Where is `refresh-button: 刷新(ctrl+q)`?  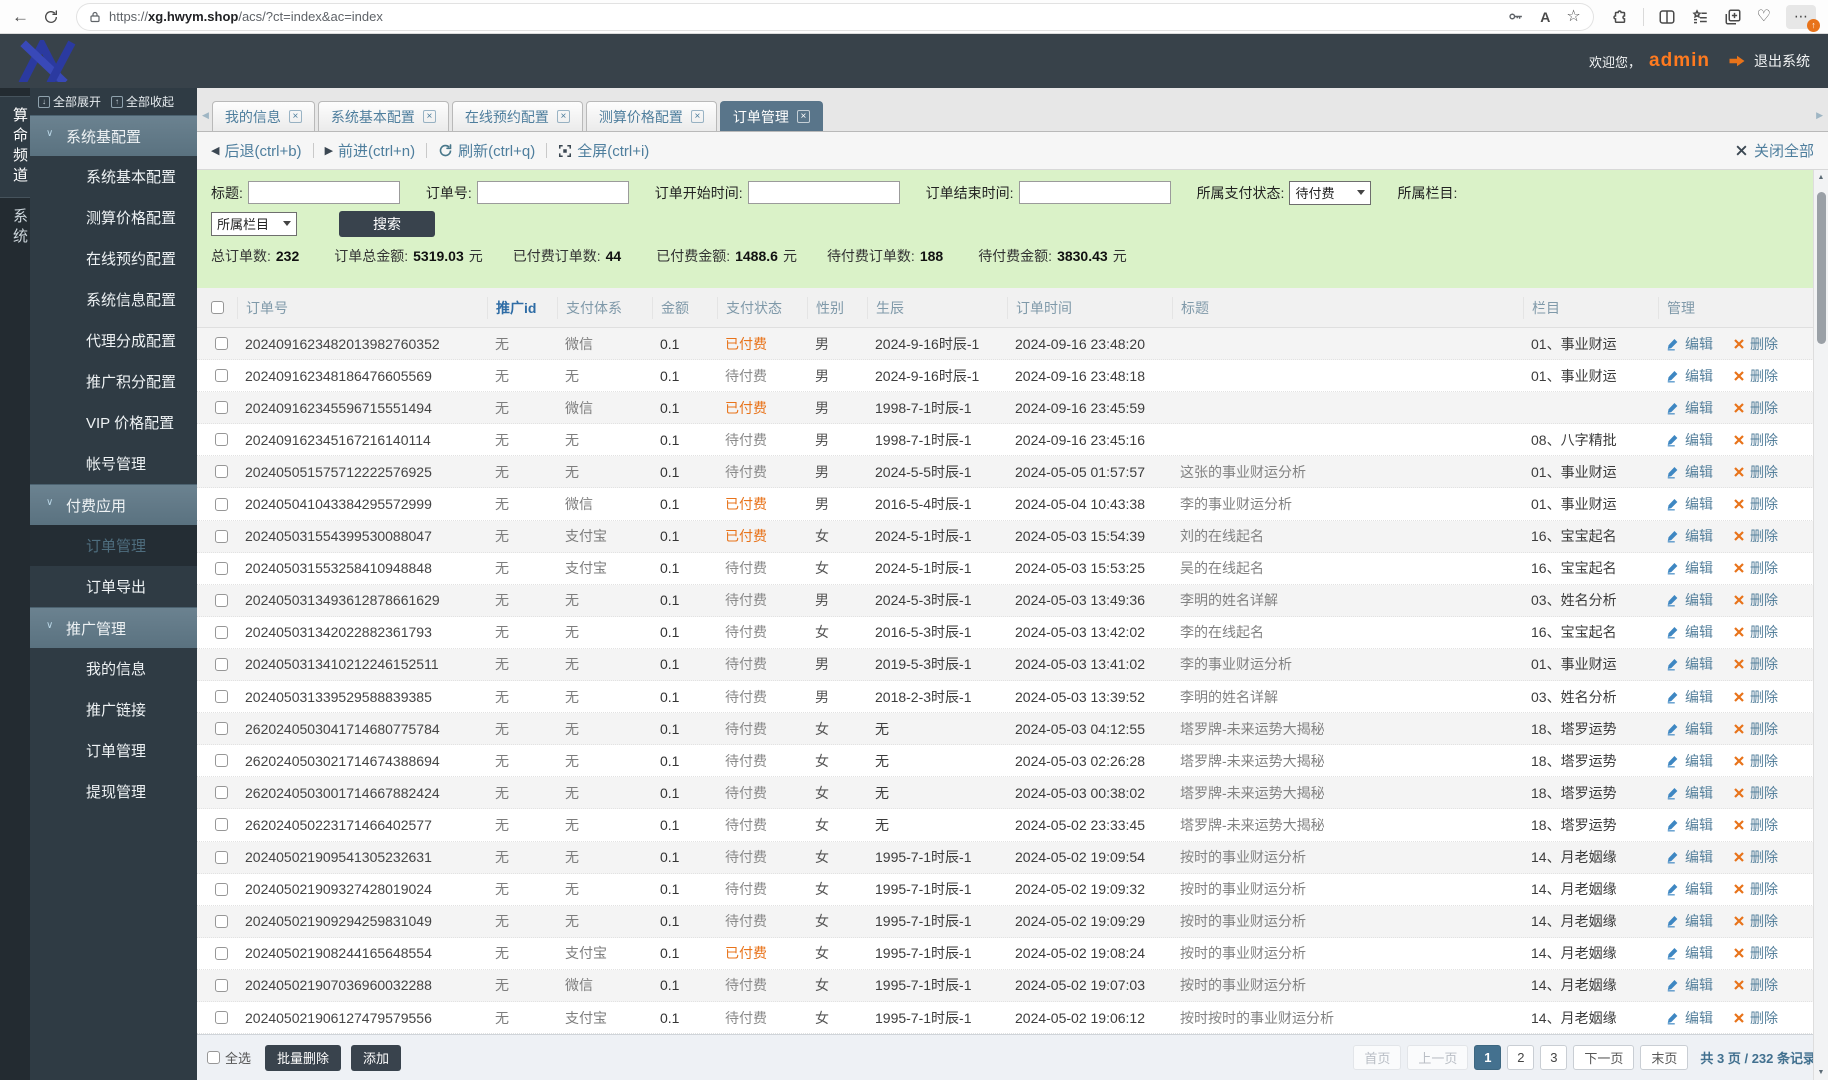
refresh-button: 刷新(ctrl+q) is located at coordinates (486, 150).